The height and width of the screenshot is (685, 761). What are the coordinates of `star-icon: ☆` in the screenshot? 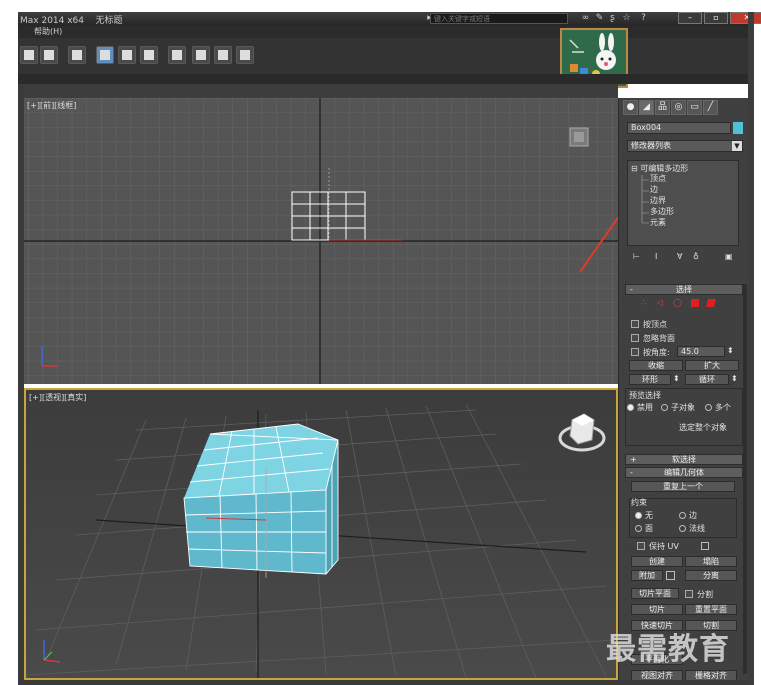 It's located at (626, 18).